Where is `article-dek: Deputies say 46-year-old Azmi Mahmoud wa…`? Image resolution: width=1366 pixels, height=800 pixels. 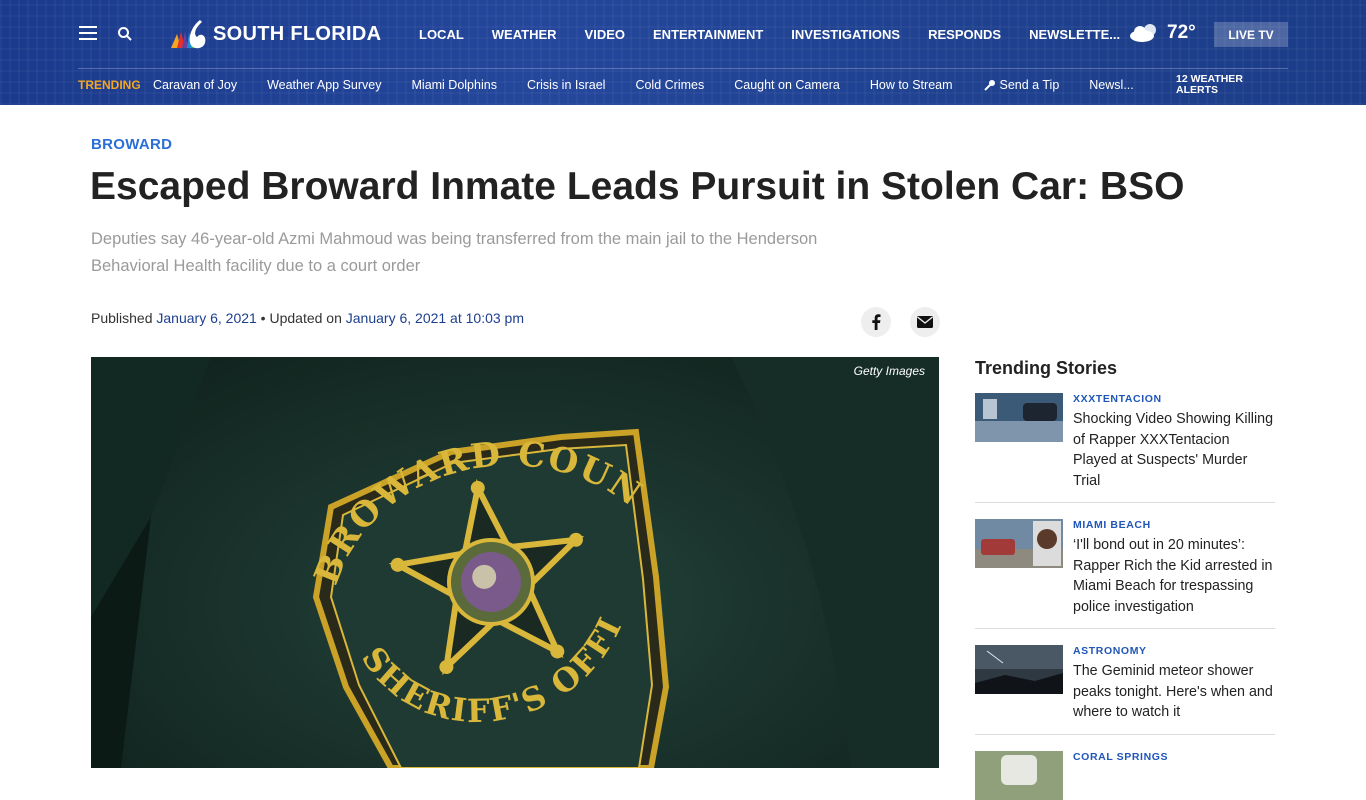 article-dek: Deputies say 46-year-old Azmi Mahmoud wa… is located at coordinates (454, 252).